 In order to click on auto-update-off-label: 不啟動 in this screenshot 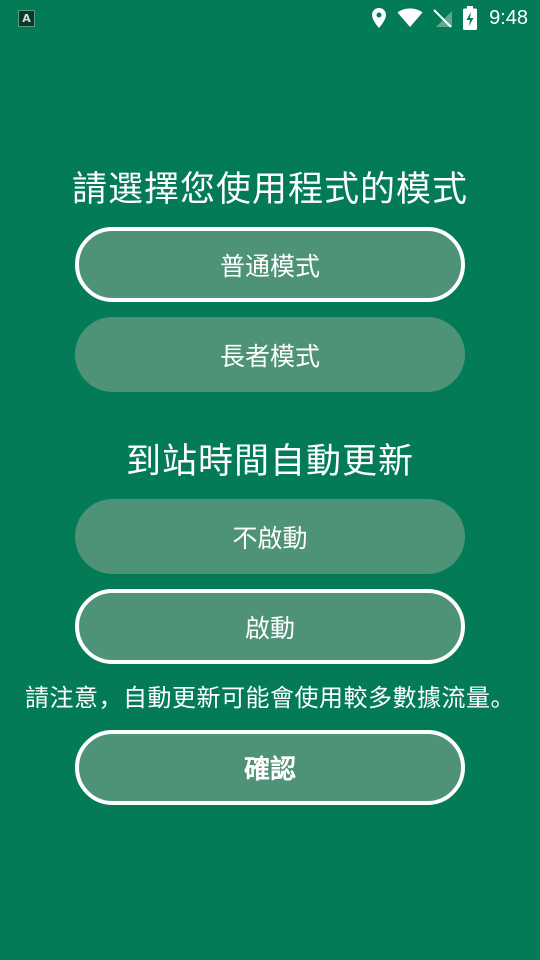, I will do `click(270, 538)`.